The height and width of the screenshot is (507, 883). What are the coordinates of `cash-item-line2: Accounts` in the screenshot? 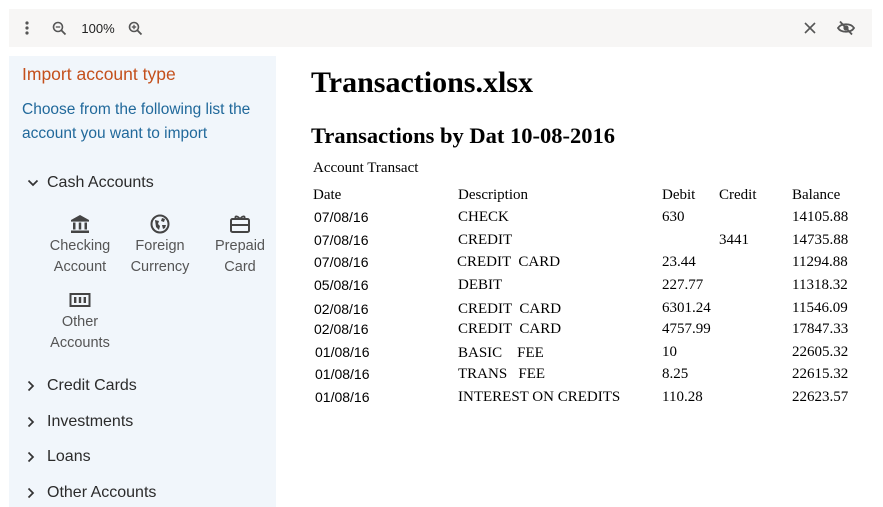 It's located at (80, 343).